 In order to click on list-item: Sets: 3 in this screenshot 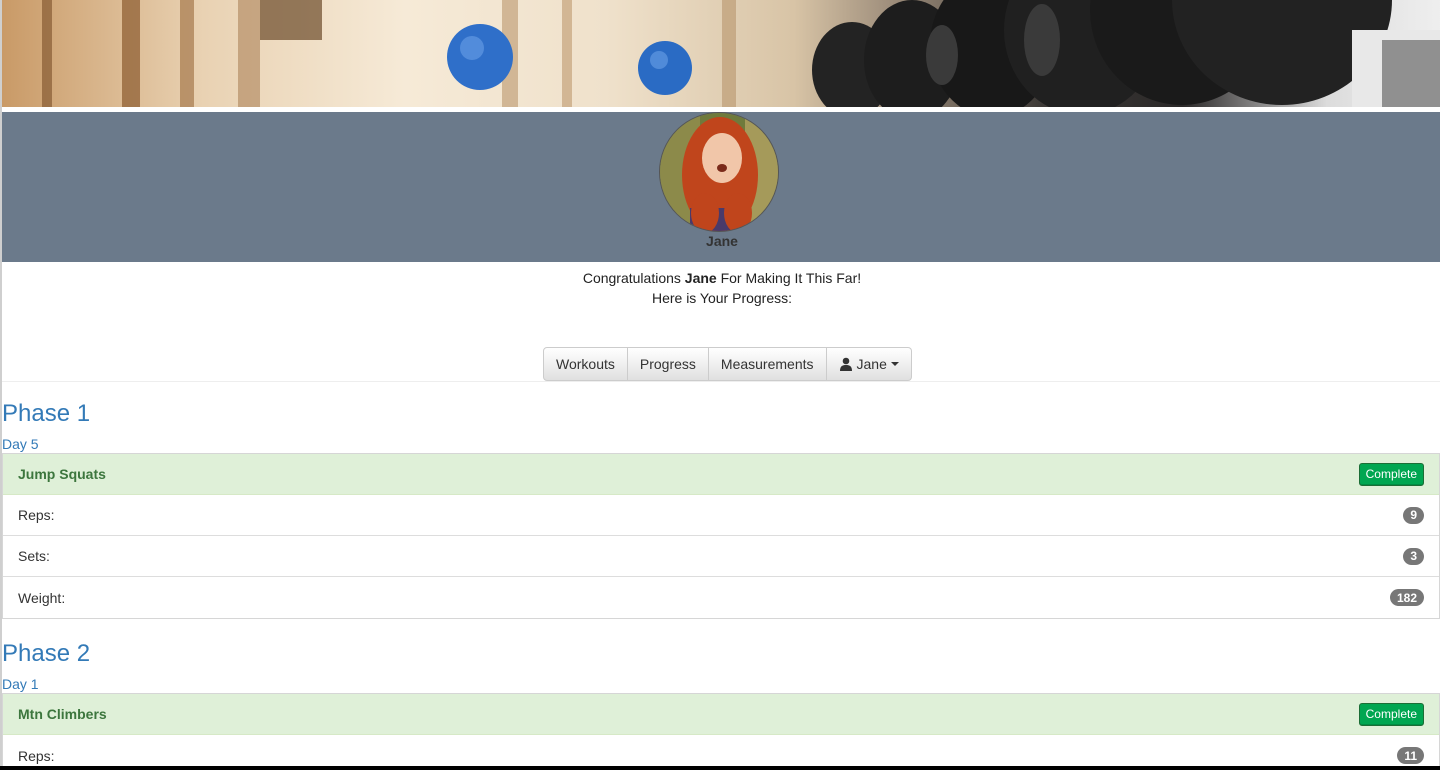, I will do `click(721, 556)`.